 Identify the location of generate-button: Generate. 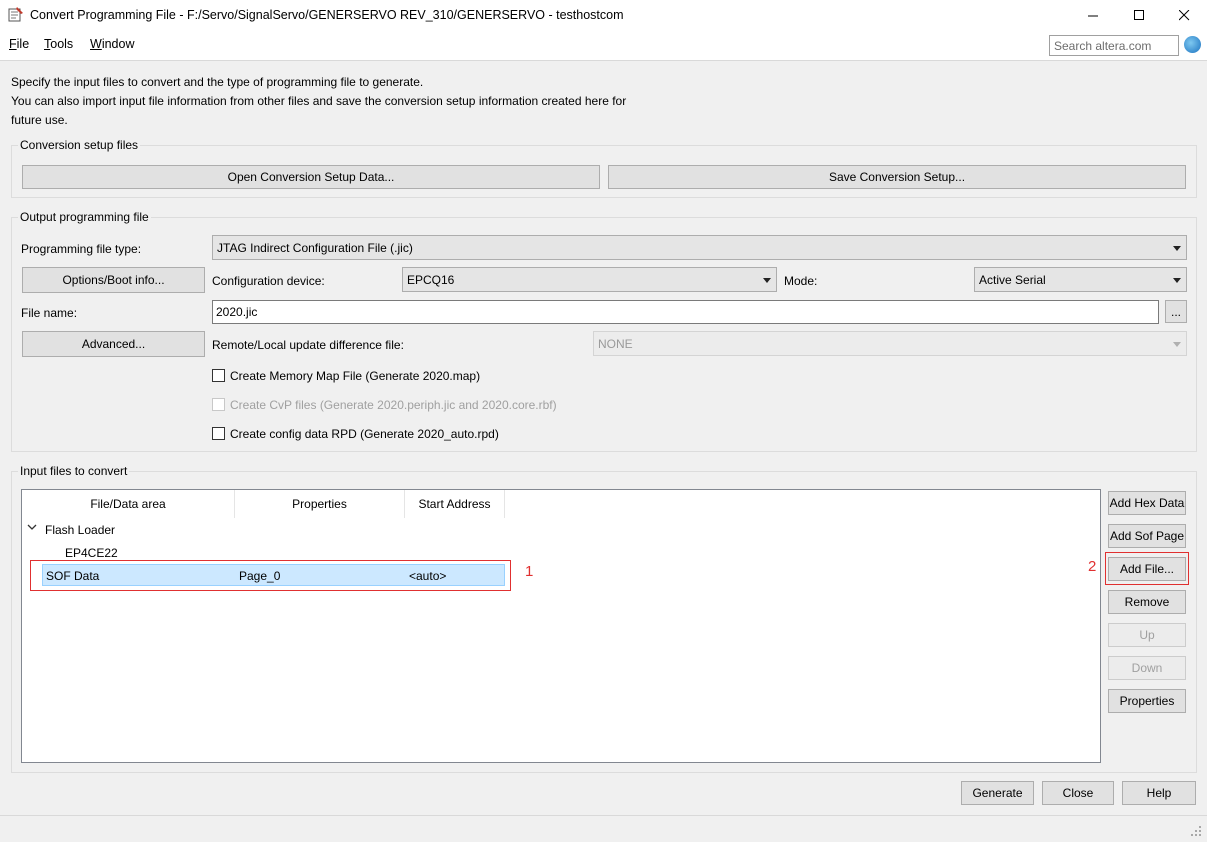
(997, 793).